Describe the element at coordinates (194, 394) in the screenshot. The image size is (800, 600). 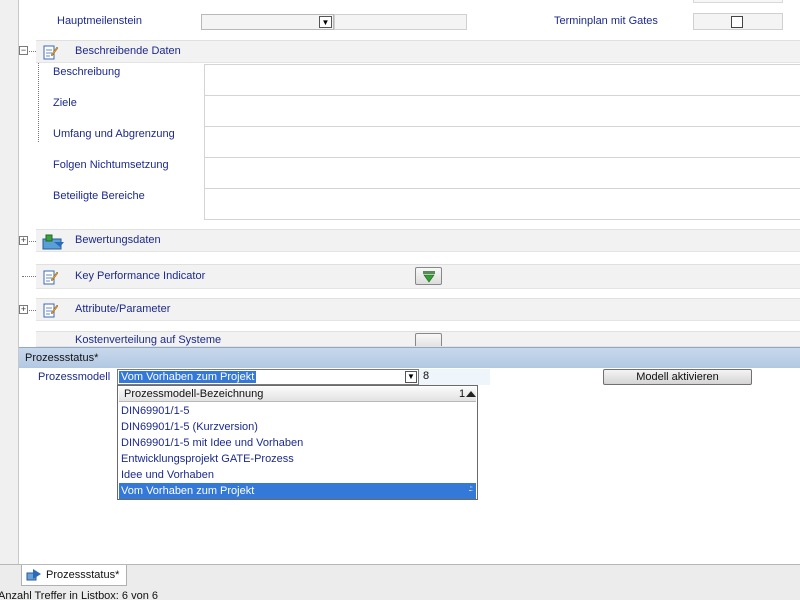
I see `column-header-label: Prozessmodell-Bezeichnung` at that location.